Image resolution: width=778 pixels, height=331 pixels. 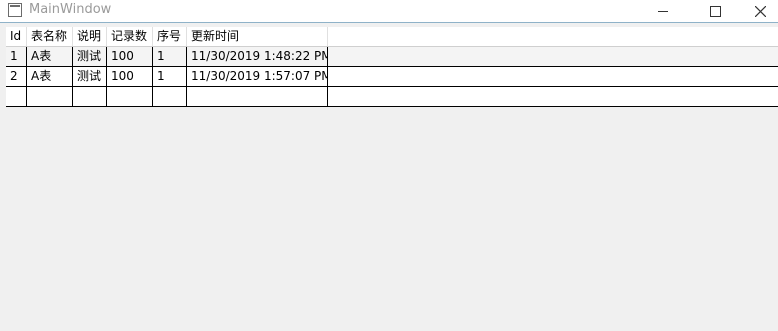 What do you see at coordinates (392, 57) in the screenshot?
I see `table-row: 1 A表 测试 100 1 11/30/2019 1:48:22 PM` at bounding box center [392, 57].